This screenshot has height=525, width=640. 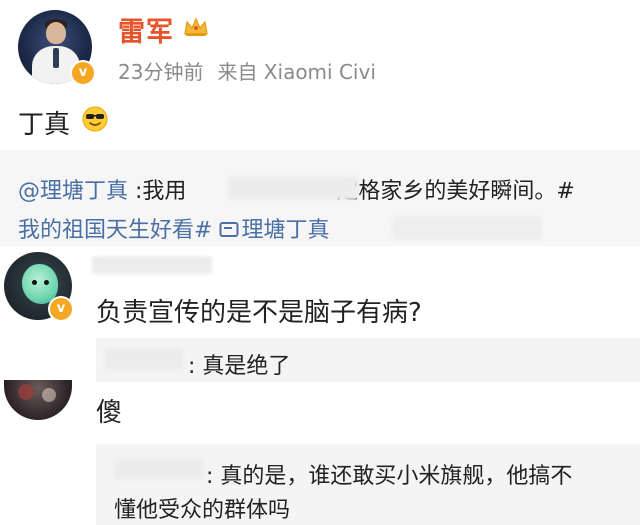 I want to click on post-source: 来自 Xiaomi Civi, so click(x=296, y=72).